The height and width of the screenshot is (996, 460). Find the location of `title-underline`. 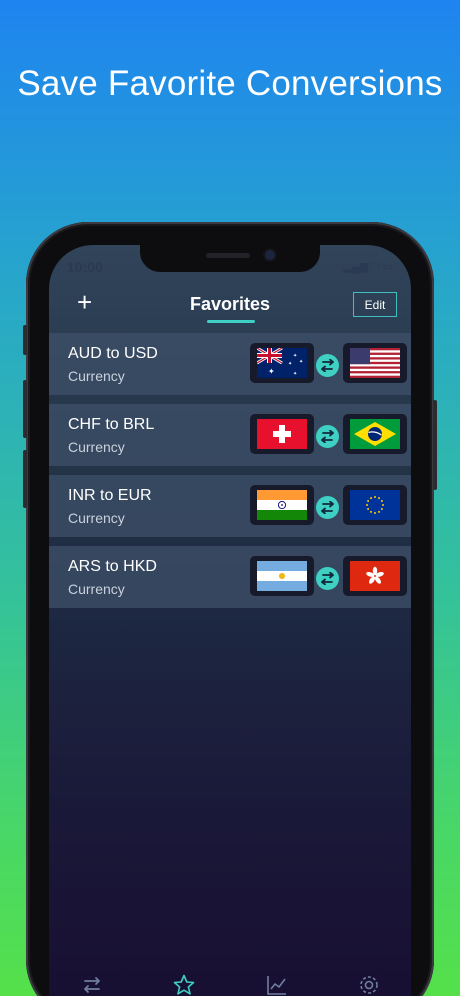

title-underline is located at coordinates (231, 321).